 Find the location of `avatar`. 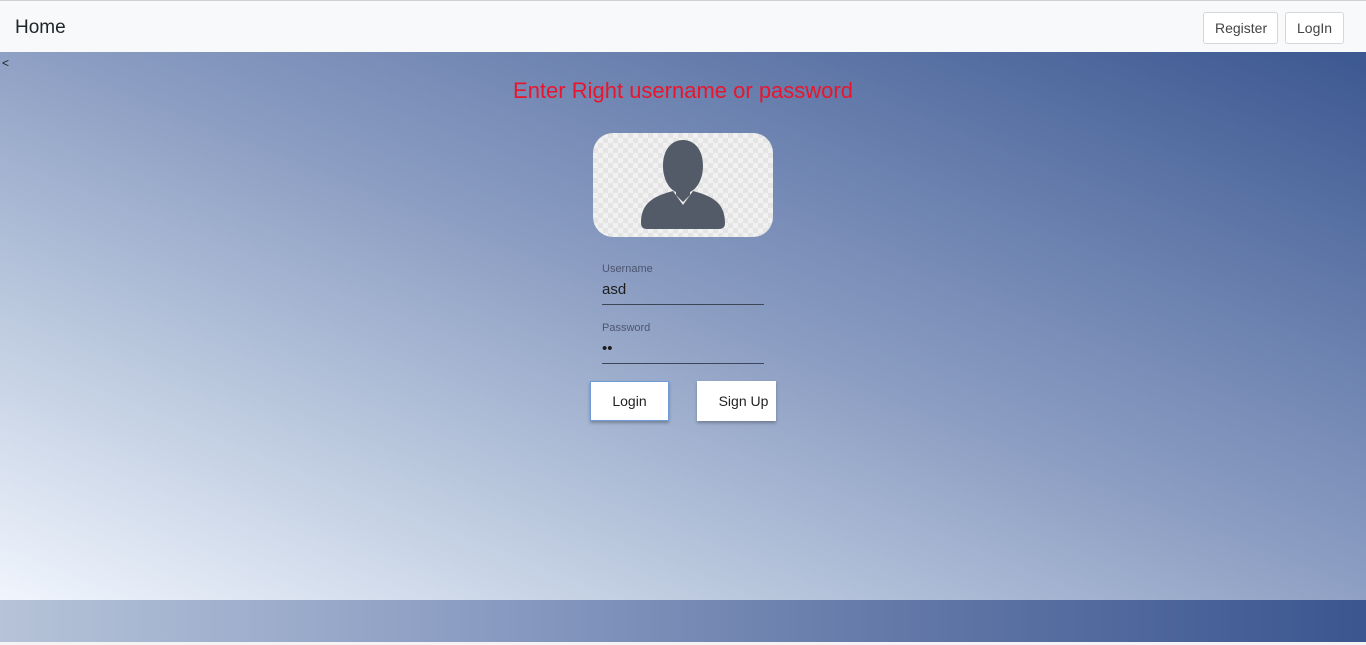

avatar is located at coordinates (683, 185).